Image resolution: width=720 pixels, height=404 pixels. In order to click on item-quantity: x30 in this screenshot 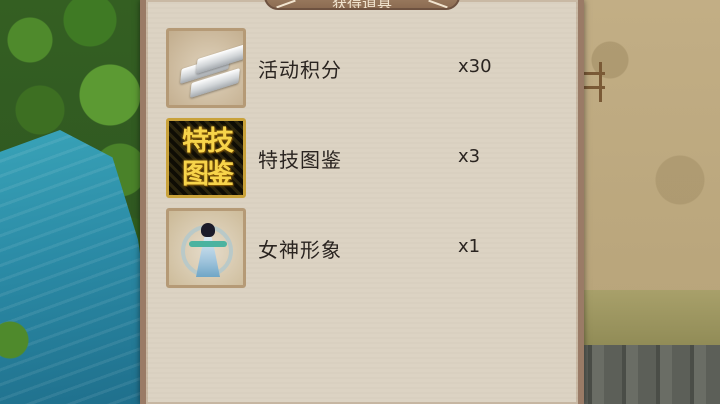, I will do `click(475, 66)`.